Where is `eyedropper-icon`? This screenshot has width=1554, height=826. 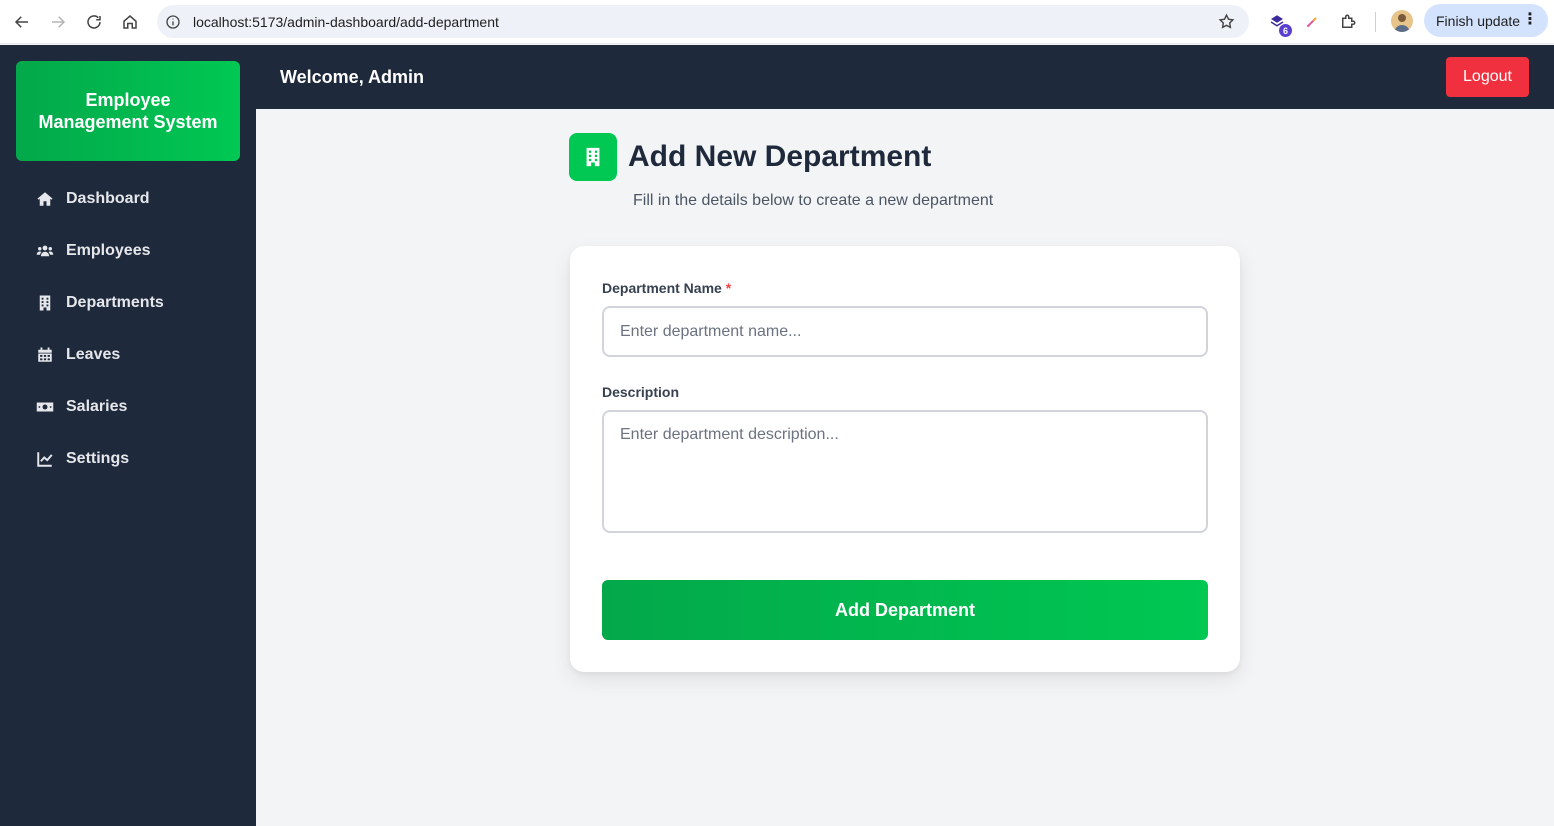
eyedropper-icon is located at coordinates (1311, 22).